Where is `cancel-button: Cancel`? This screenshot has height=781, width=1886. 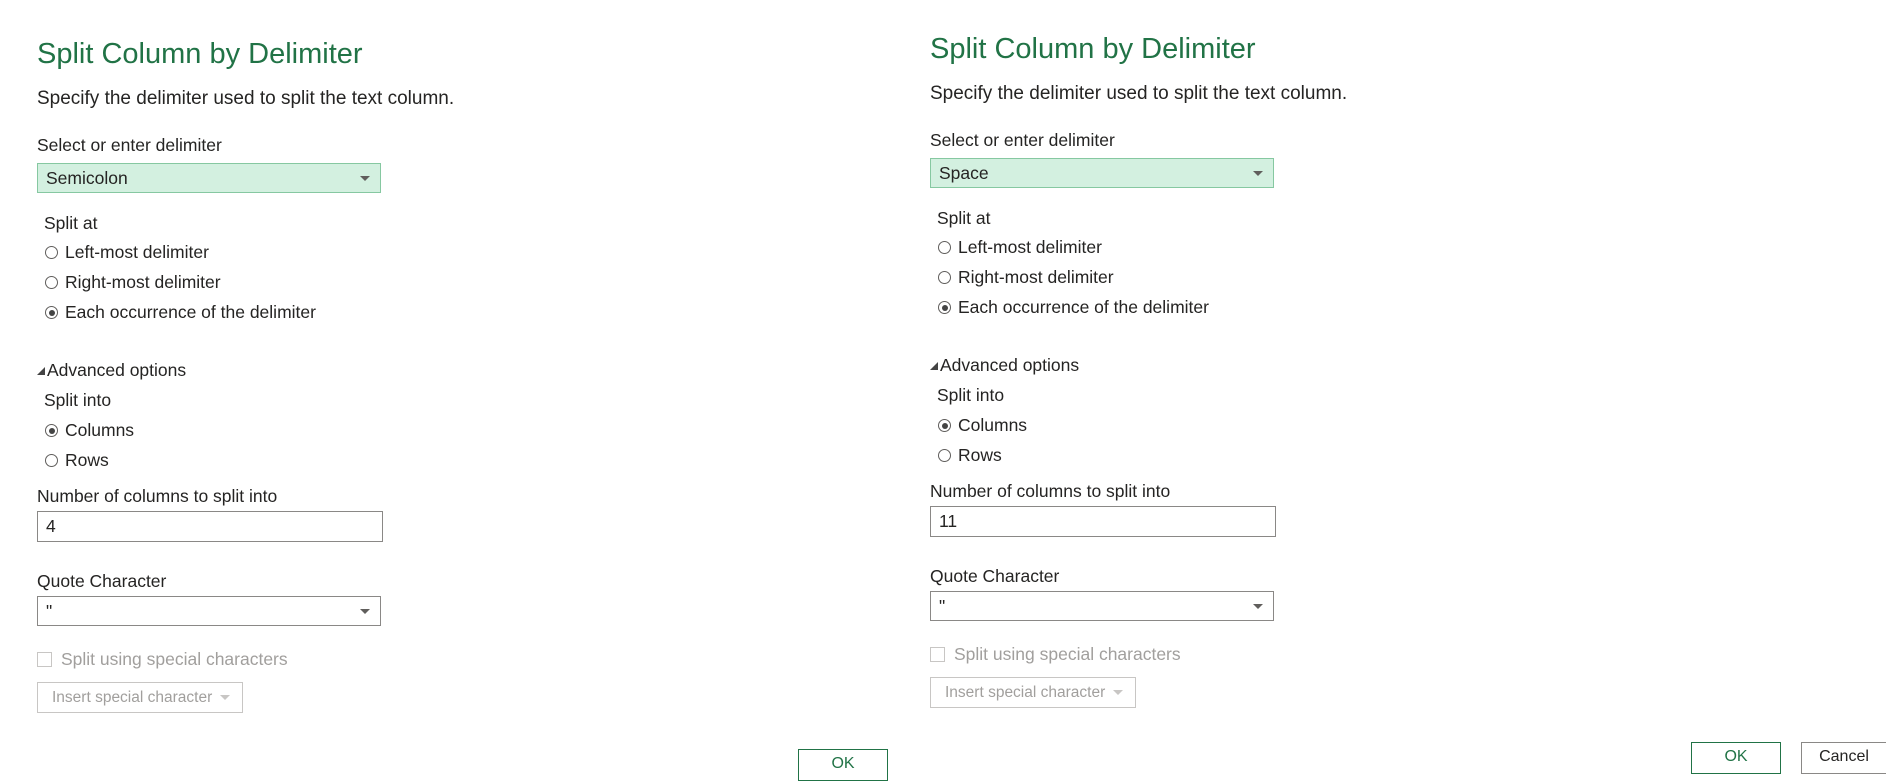
cancel-button: Cancel is located at coordinates (1843, 758).